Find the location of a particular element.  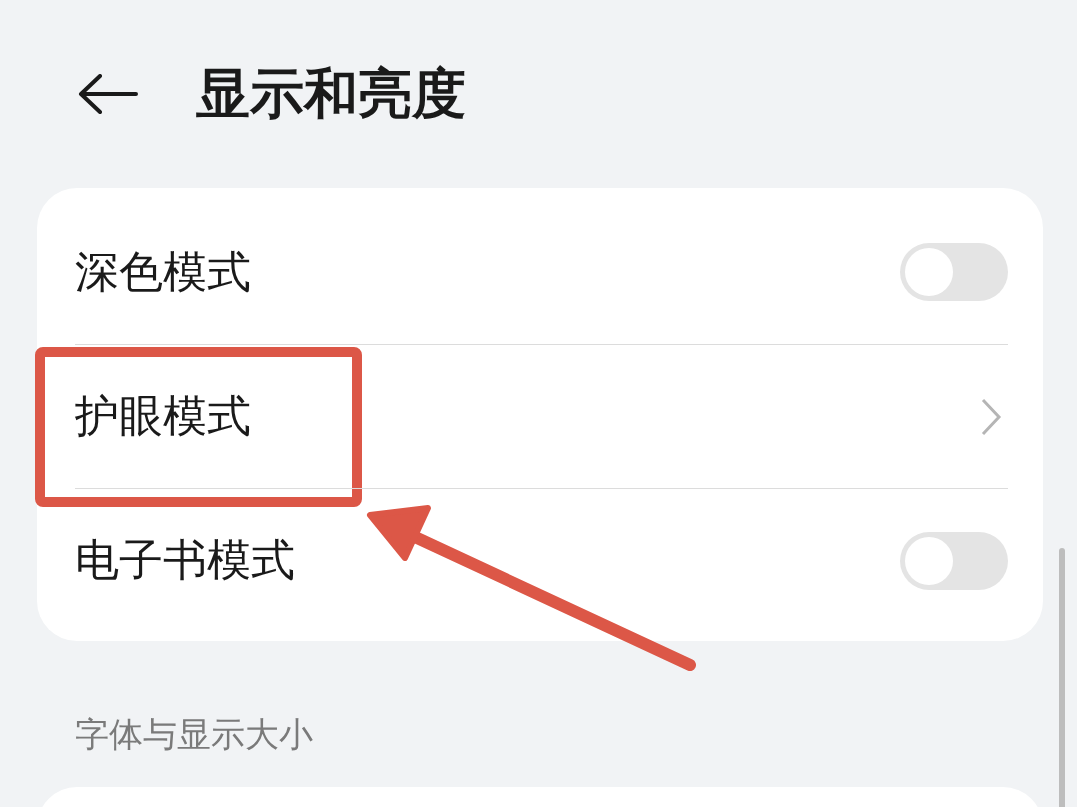

section-header: 字体与显示大小 is located at coordinates (194, 734).